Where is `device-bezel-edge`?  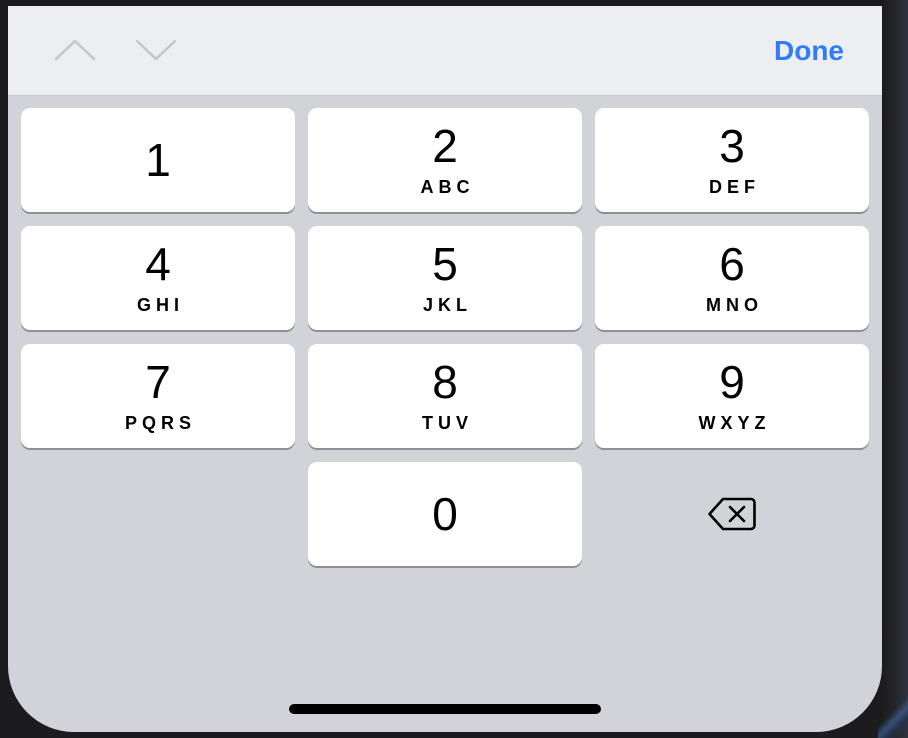 device-bezel-edge is located at coordinates (894, 369).